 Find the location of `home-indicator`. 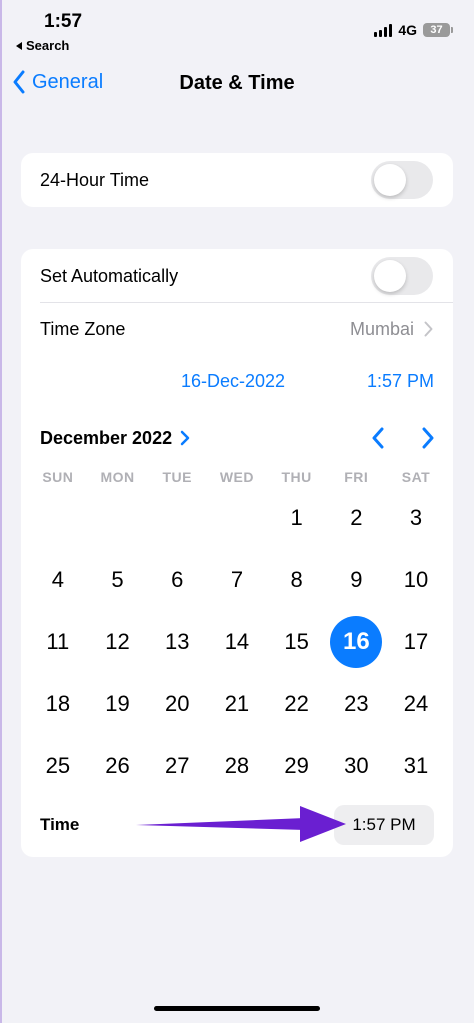

home-indicator is located at coordinates (237, 1008).